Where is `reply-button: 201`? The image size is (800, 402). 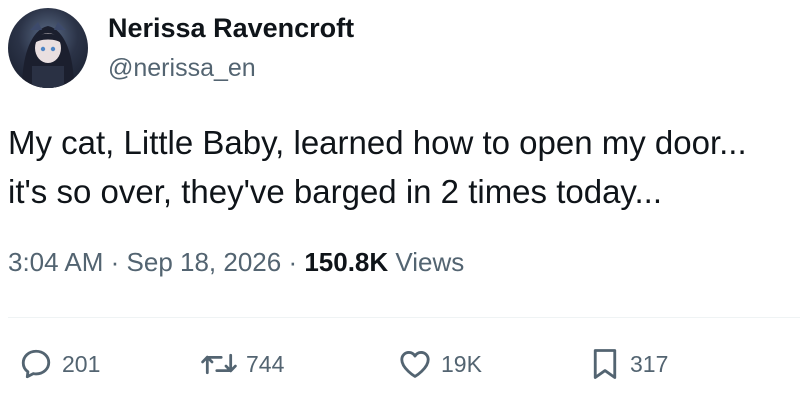 reply-button: 201 is located at coordinates (59, 364).